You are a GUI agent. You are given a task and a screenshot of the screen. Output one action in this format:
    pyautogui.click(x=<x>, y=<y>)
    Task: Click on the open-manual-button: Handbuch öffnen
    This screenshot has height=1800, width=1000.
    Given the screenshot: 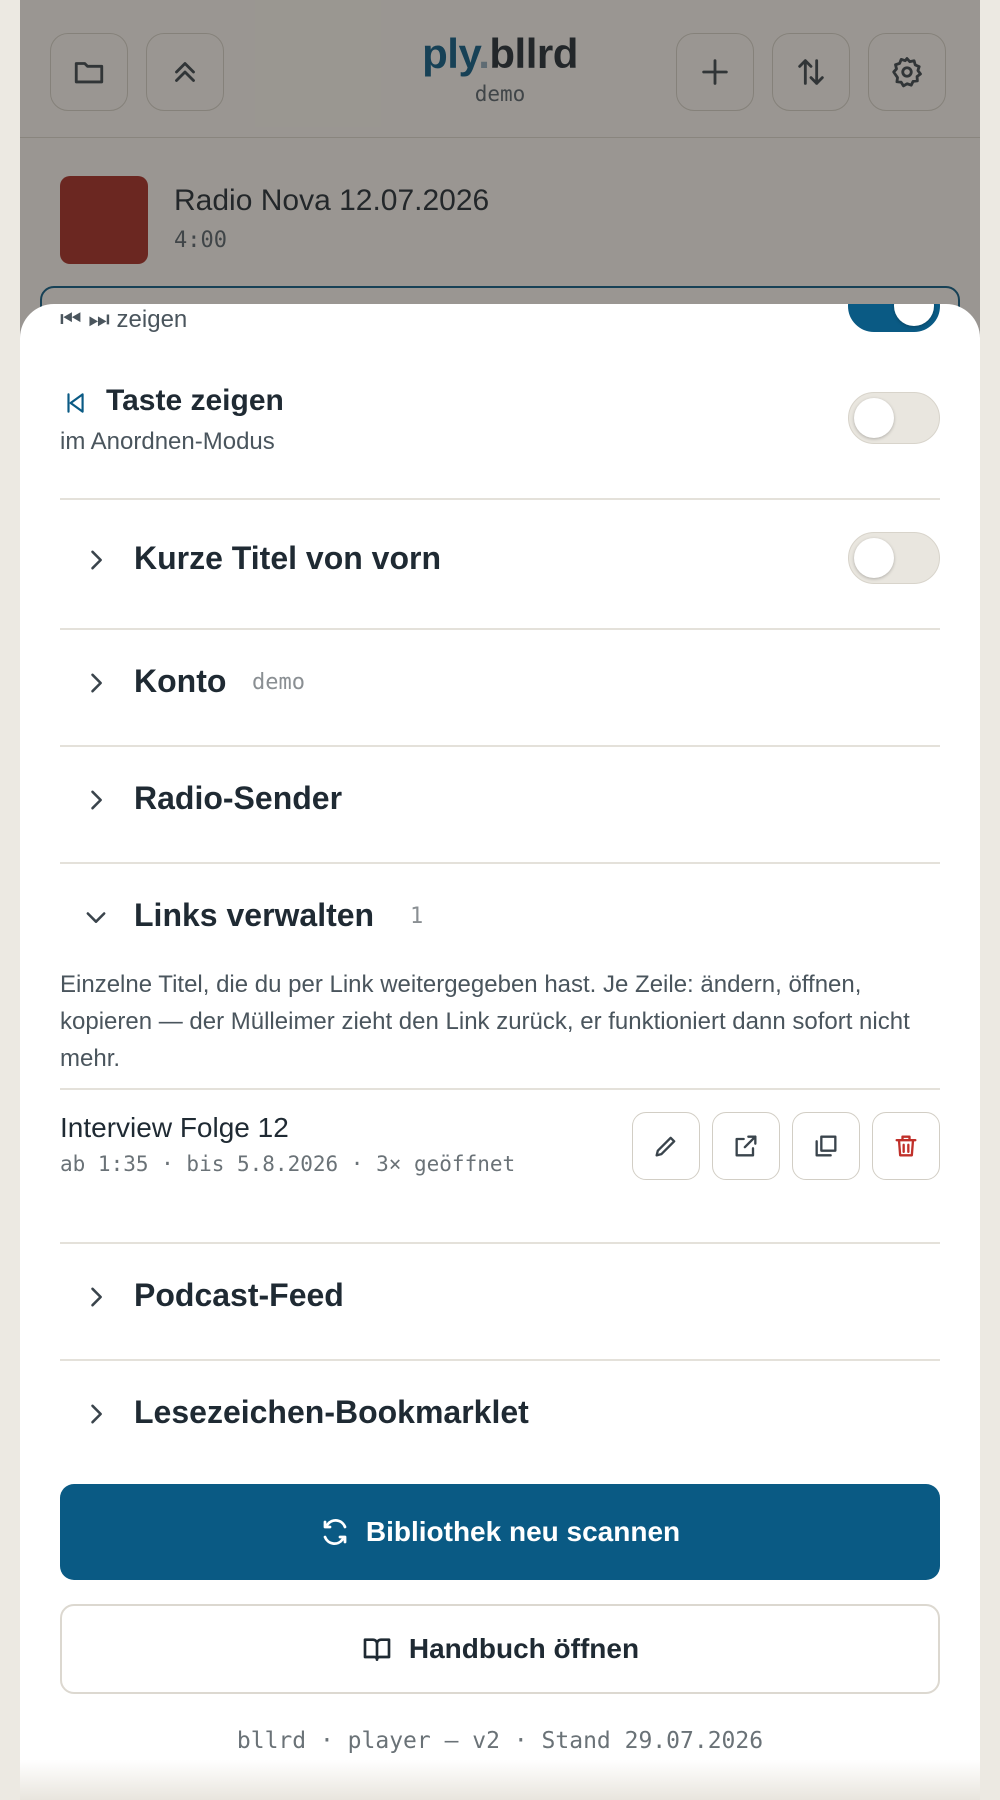 What is the action you would take?
    pyautogui.click(x=500, y=1649)
    